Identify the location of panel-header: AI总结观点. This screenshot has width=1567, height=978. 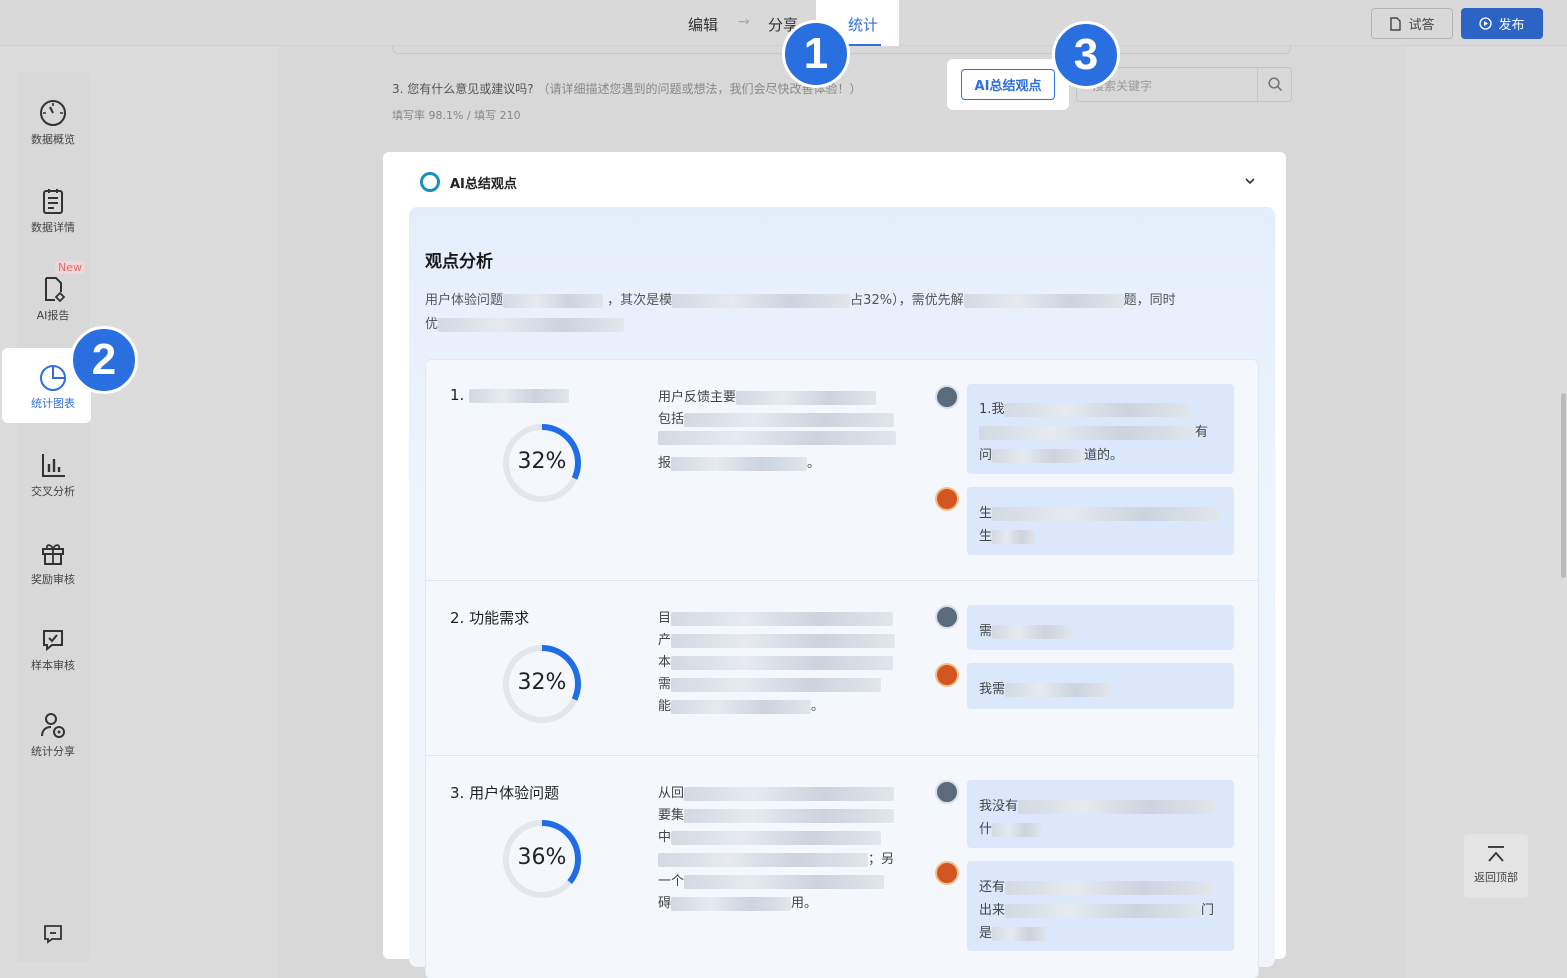
(468, 182).